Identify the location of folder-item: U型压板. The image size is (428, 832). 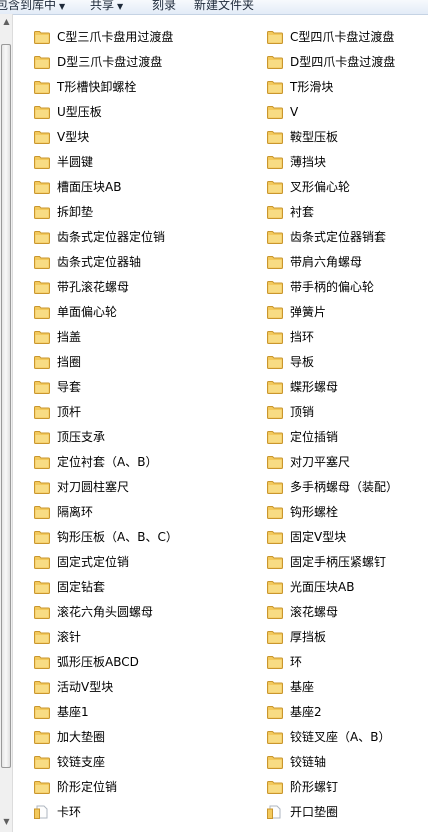
(129, 112).